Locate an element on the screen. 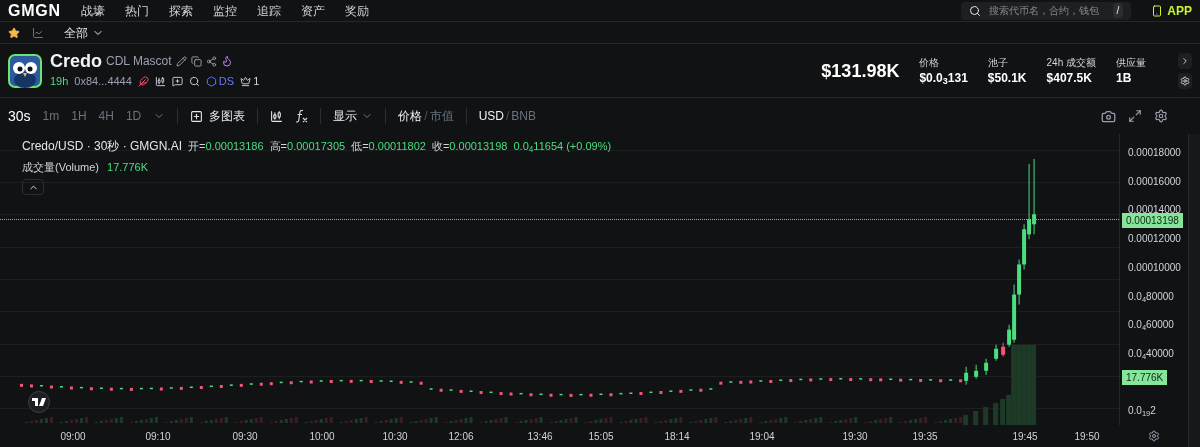 The width and height of the screenshot is (1200, 447). copy-icon is located at coordinates (196, 61).